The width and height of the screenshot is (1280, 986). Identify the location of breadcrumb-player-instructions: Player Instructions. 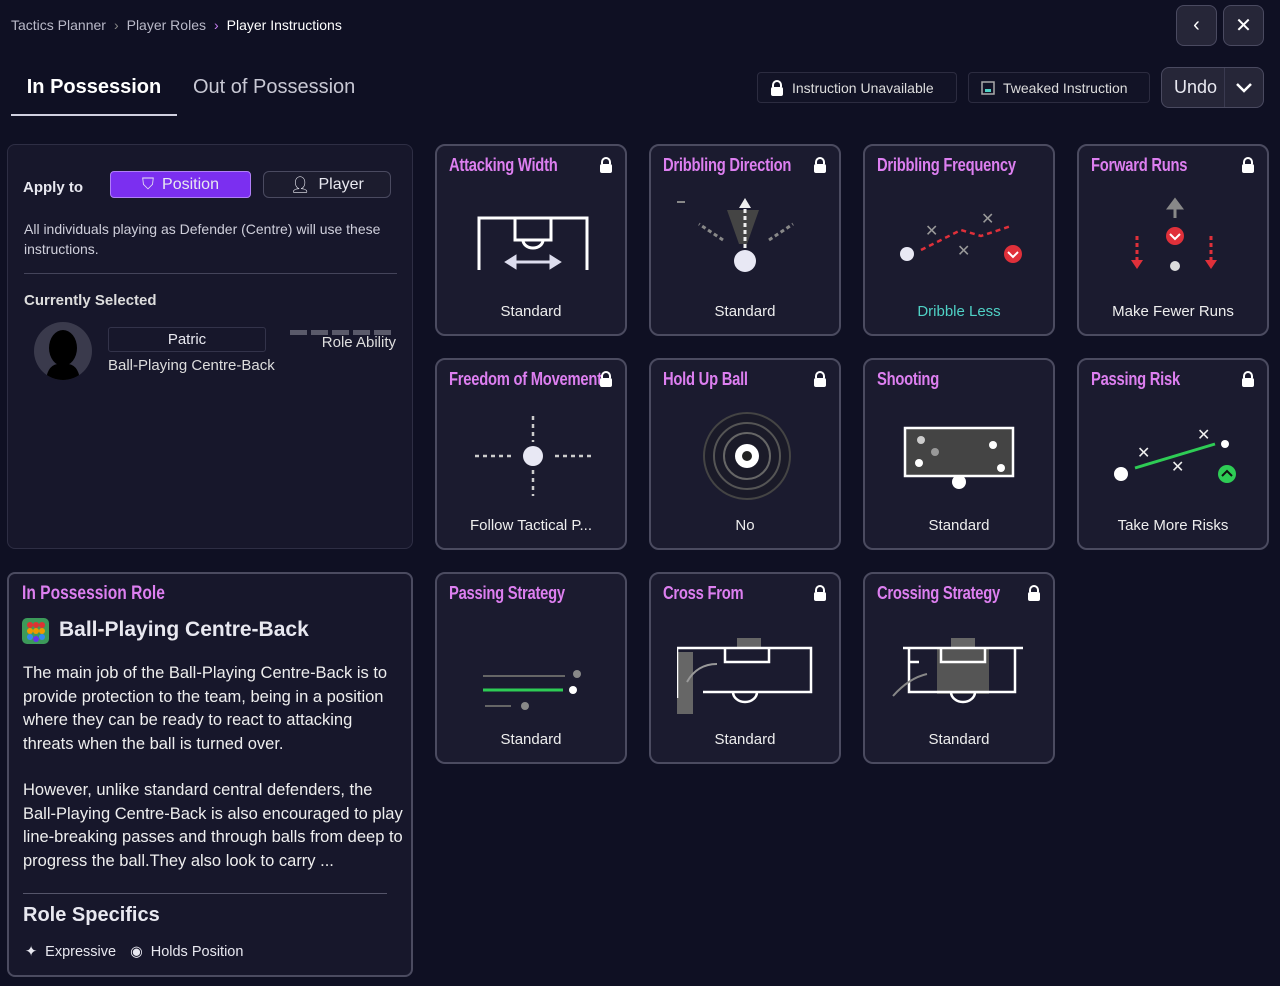
(284, 25).